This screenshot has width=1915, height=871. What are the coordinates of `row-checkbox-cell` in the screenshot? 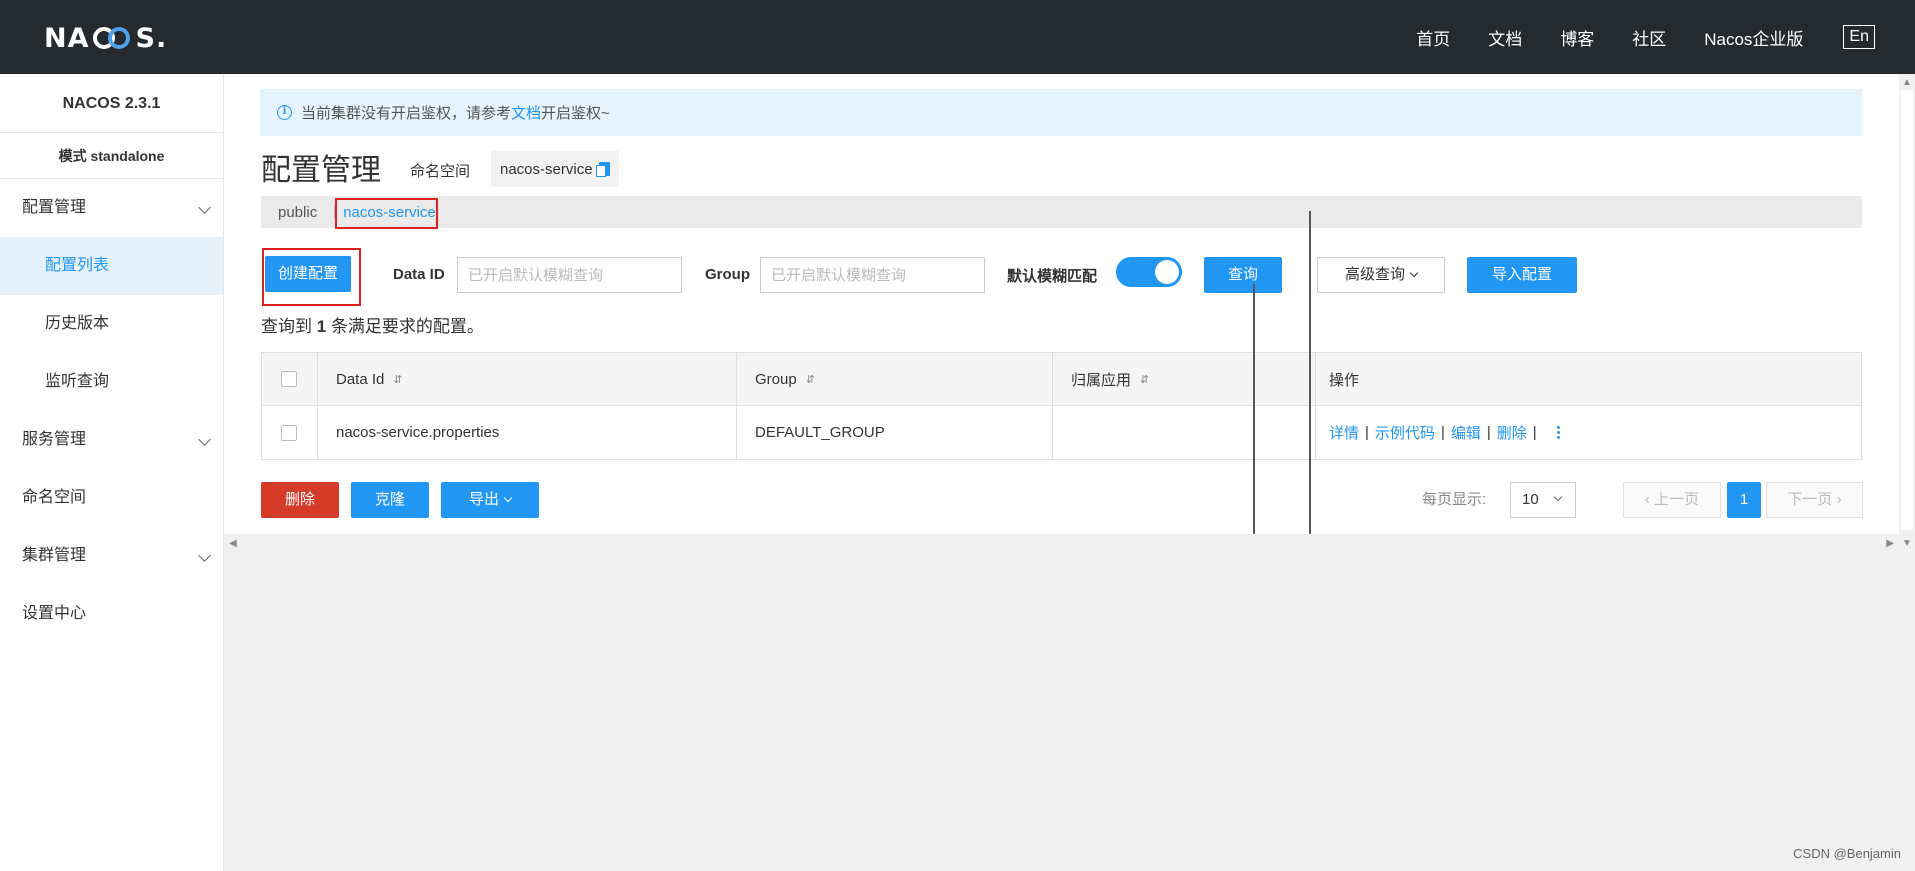 It's located at (290, 432).